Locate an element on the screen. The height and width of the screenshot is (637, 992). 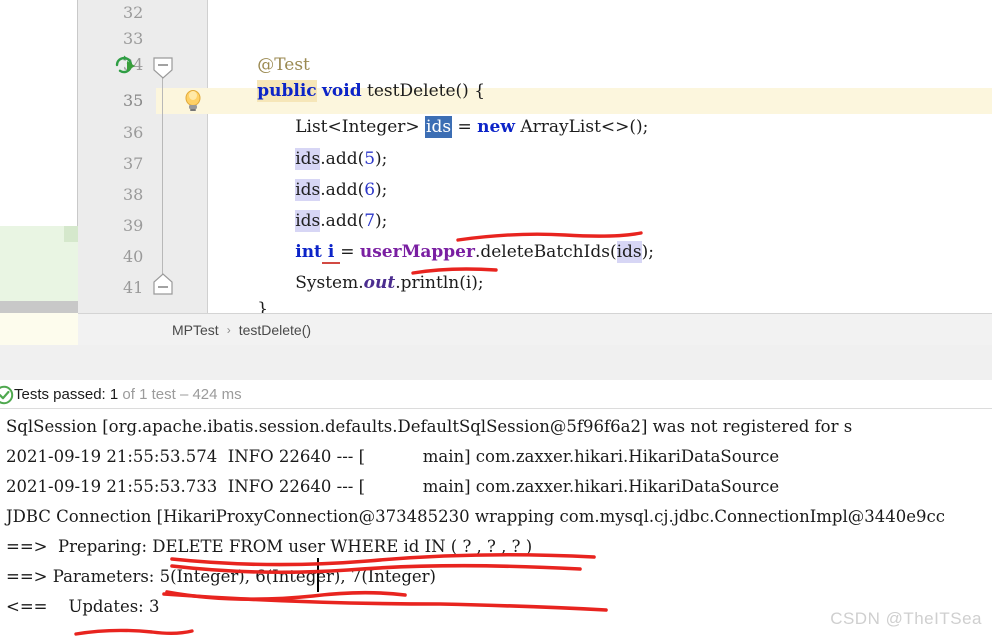
fold-region-line is located at coordinates (162, 178).